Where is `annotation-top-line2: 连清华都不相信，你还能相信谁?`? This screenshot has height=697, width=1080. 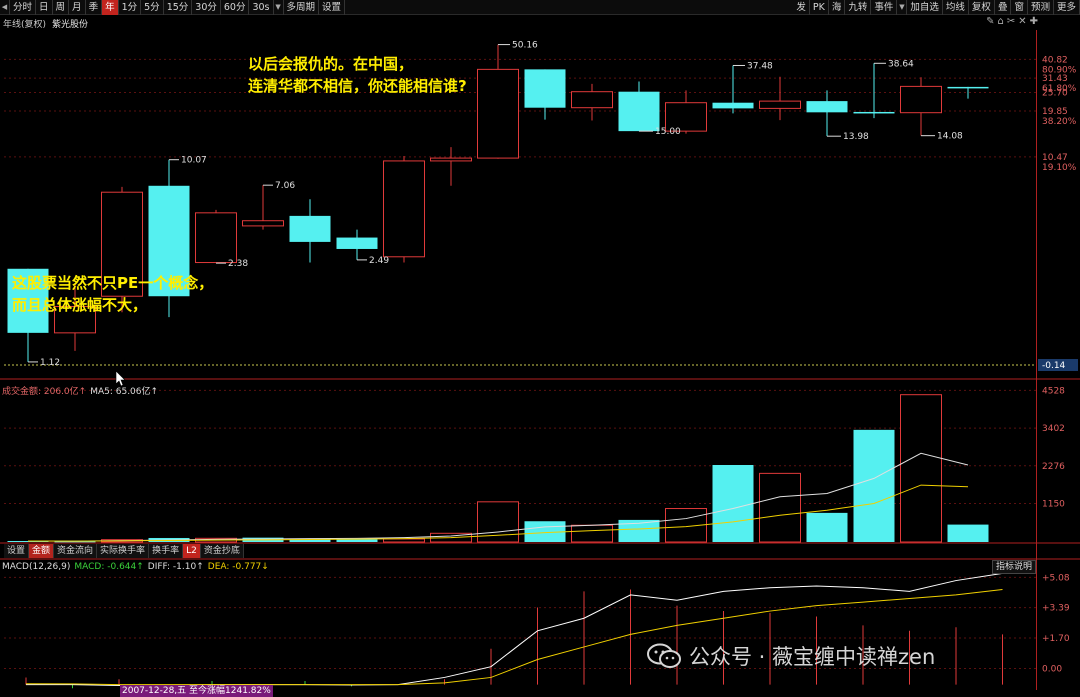 annotation-top-line2: 连清华都不相信，你还能相信谁? is located at coordinates (357, 86).